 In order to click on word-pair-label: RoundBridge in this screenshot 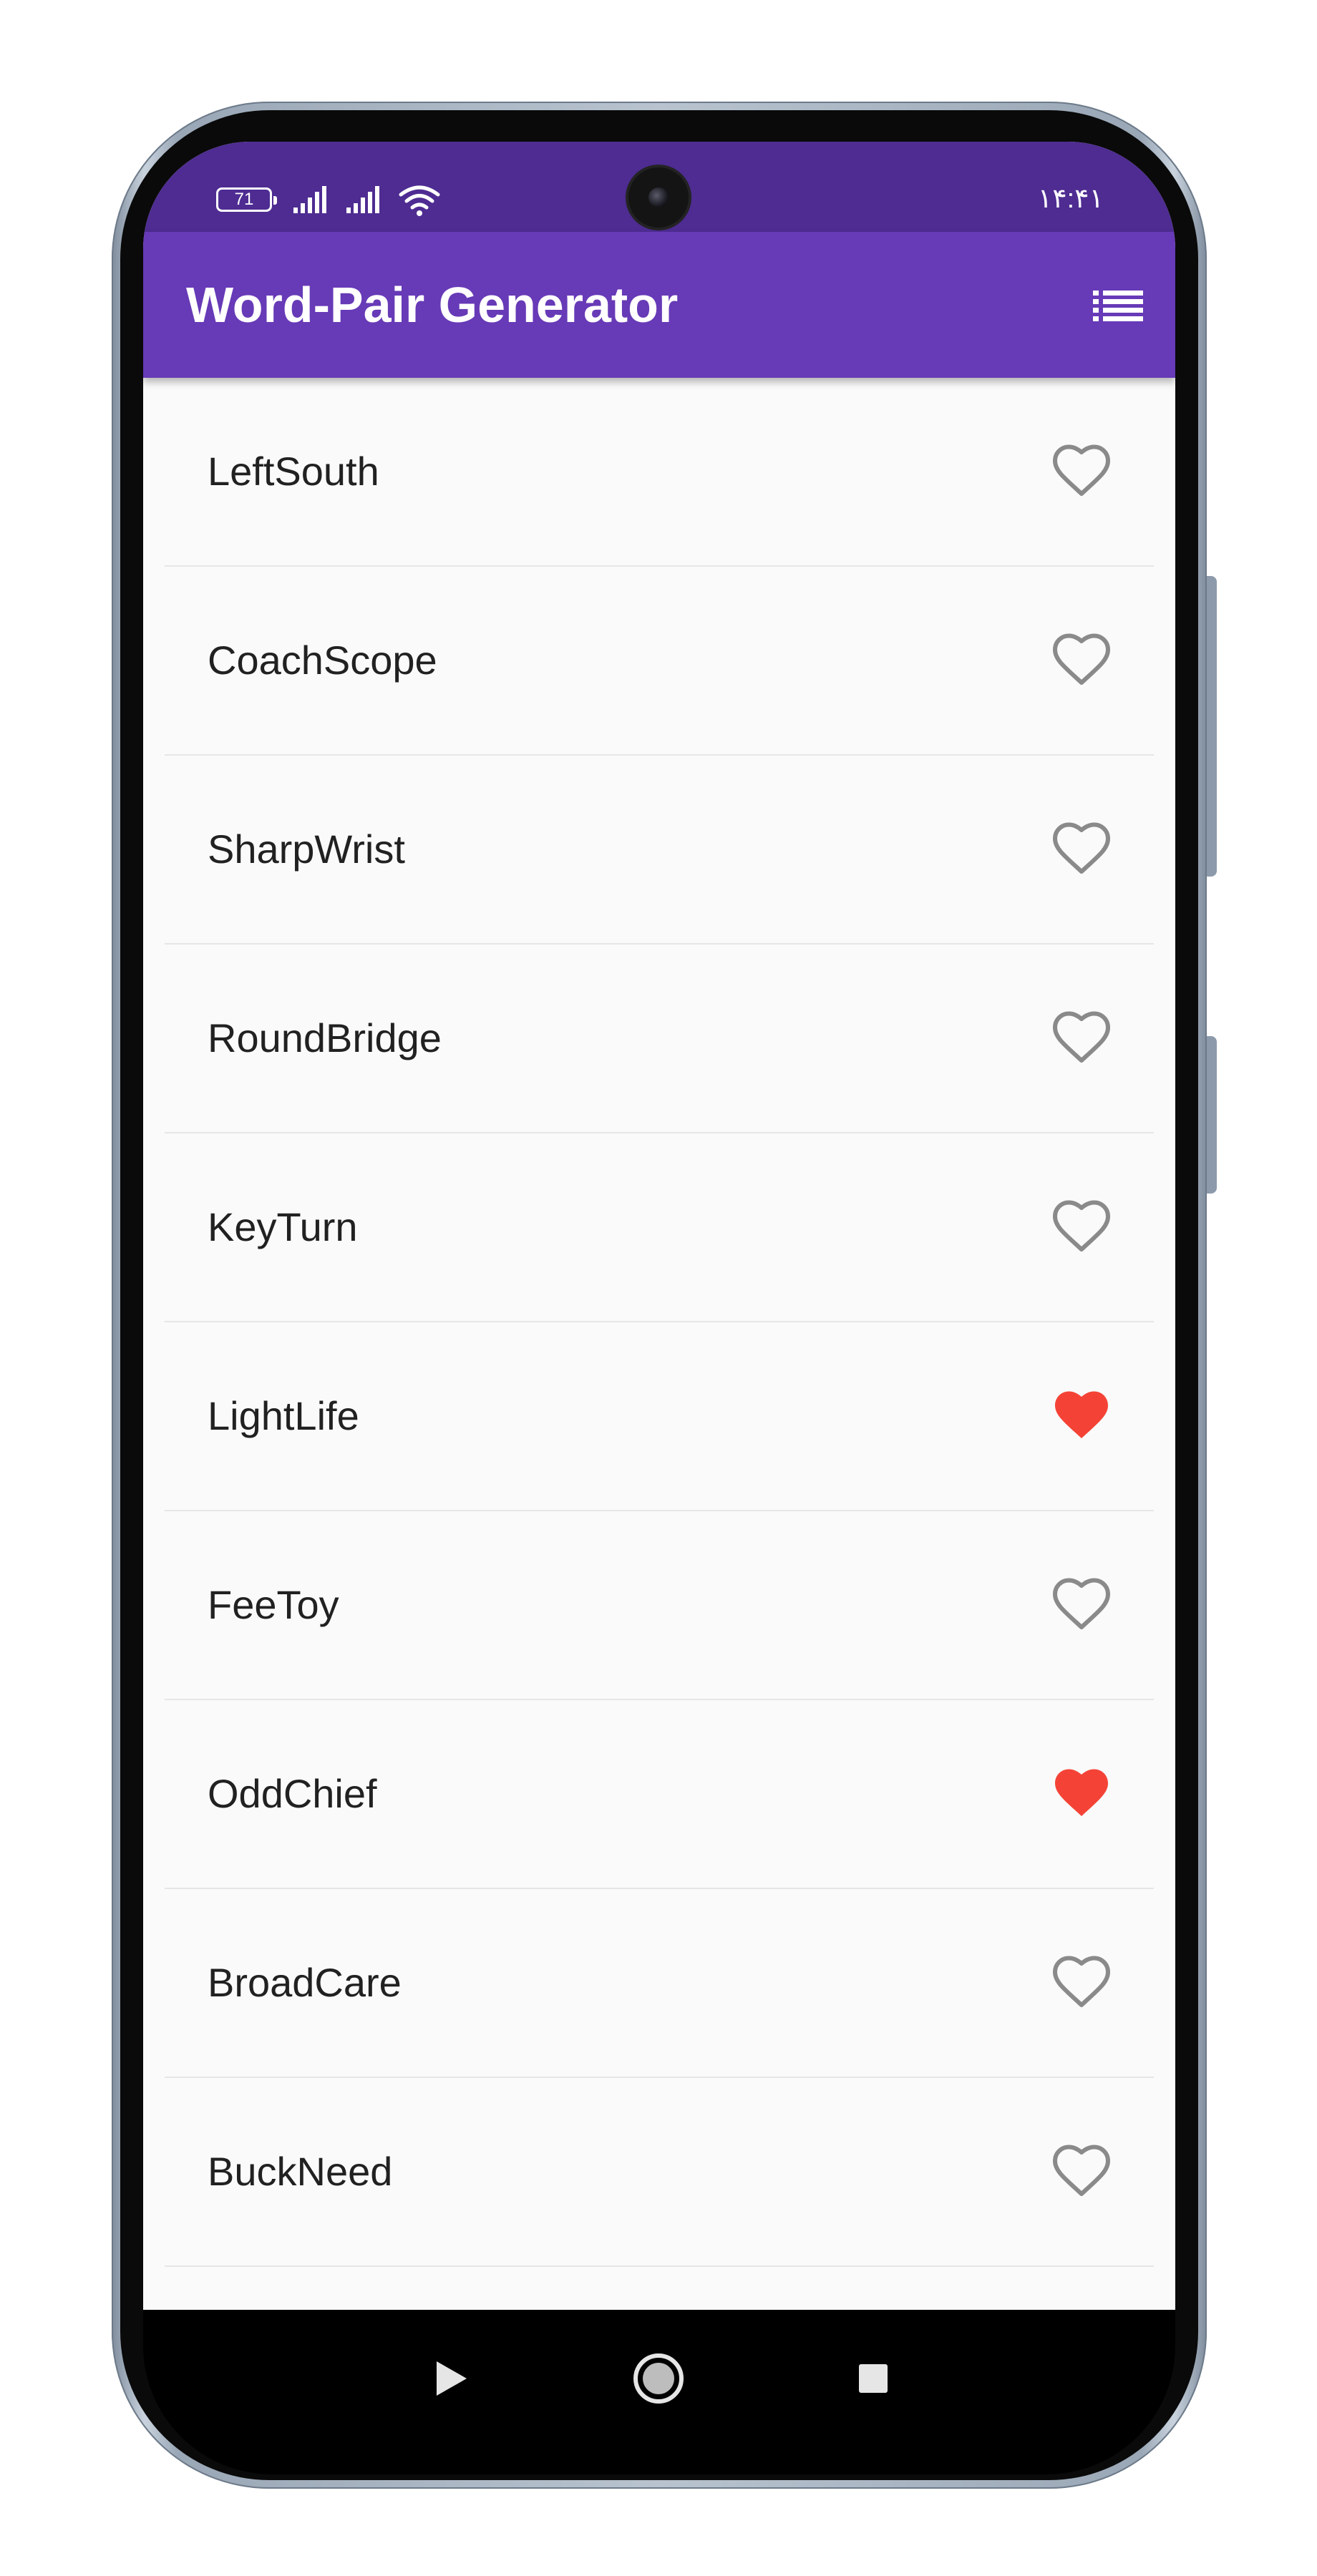, I will do `click(325, 1037)`.